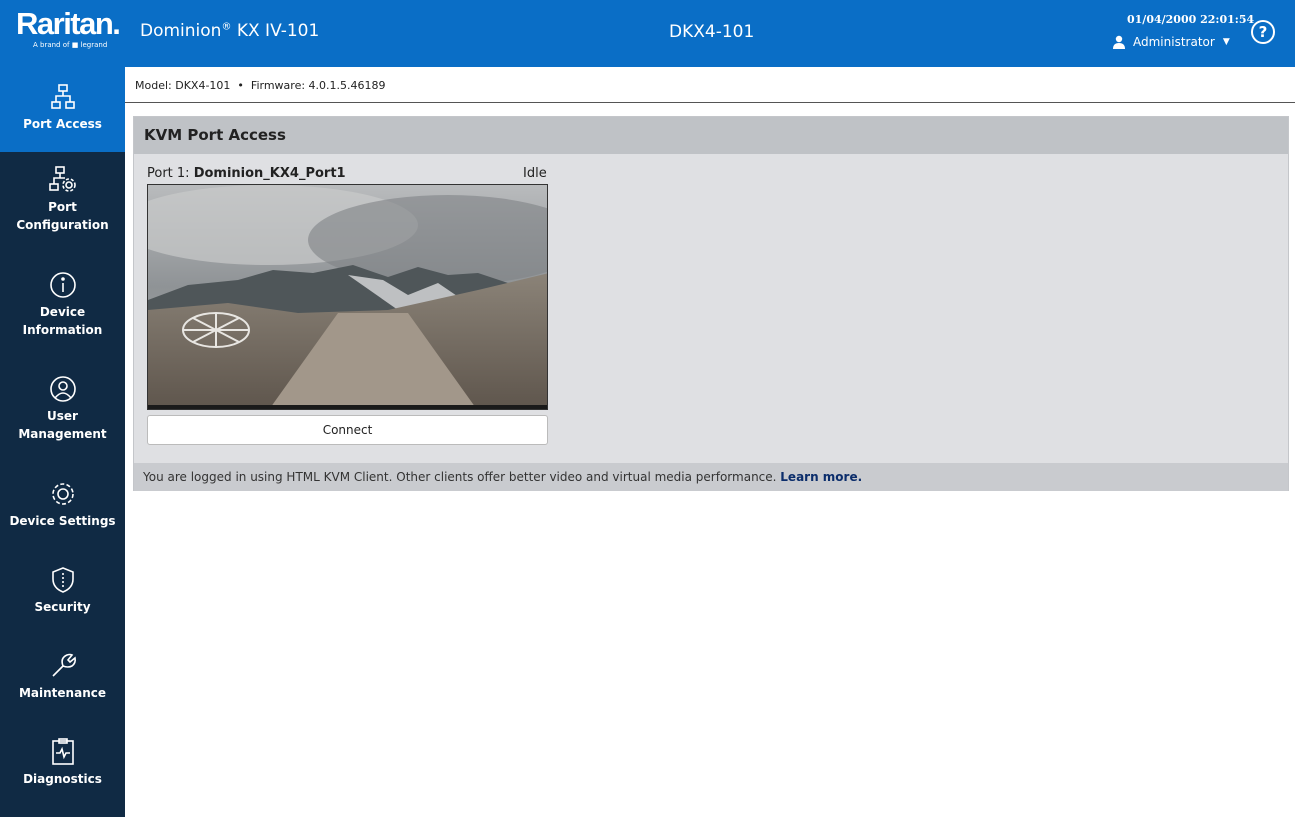 This screenshot has width=1295, height=817. I want to click on port-label: Port 1: Dominion_KX4_Port1, so click(246, 173).